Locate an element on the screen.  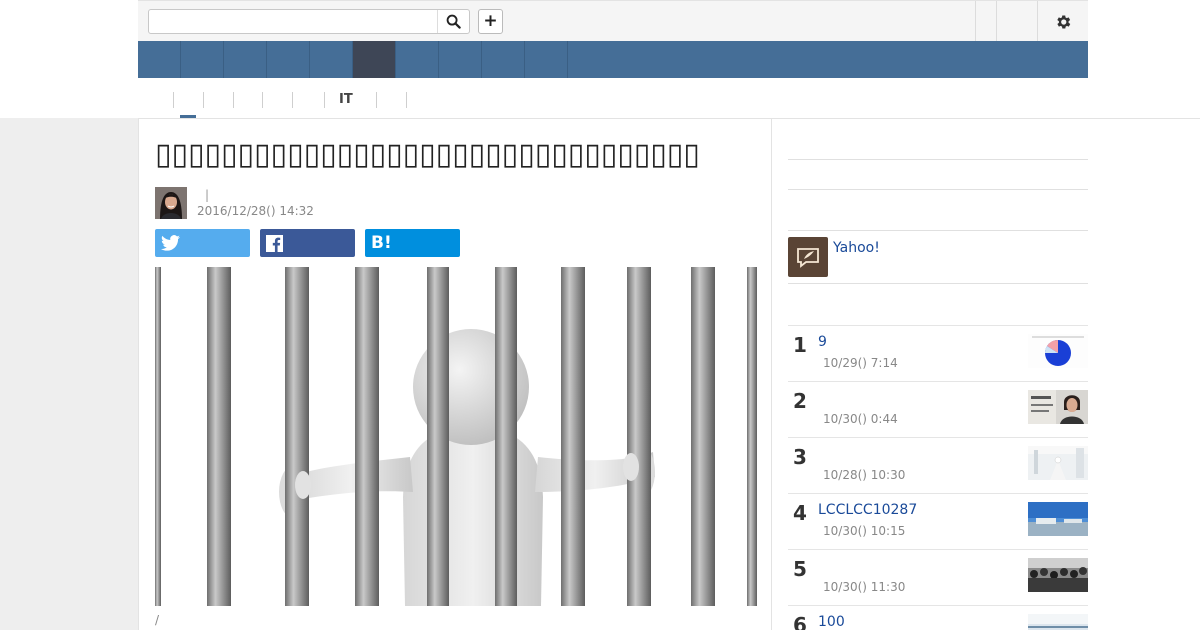
search-icon is located at coordinates (453, 21).